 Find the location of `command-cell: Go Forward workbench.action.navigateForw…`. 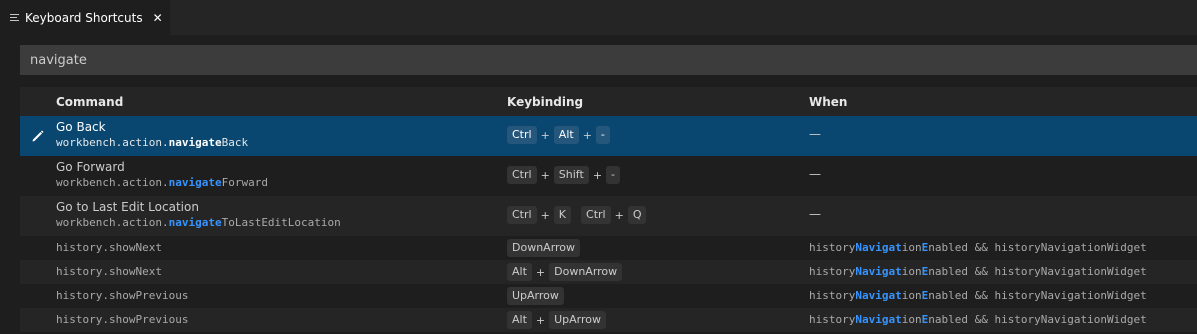

command-cell: Go Forward workbench.action.navigateForw… is located at coordinates (162, 175).